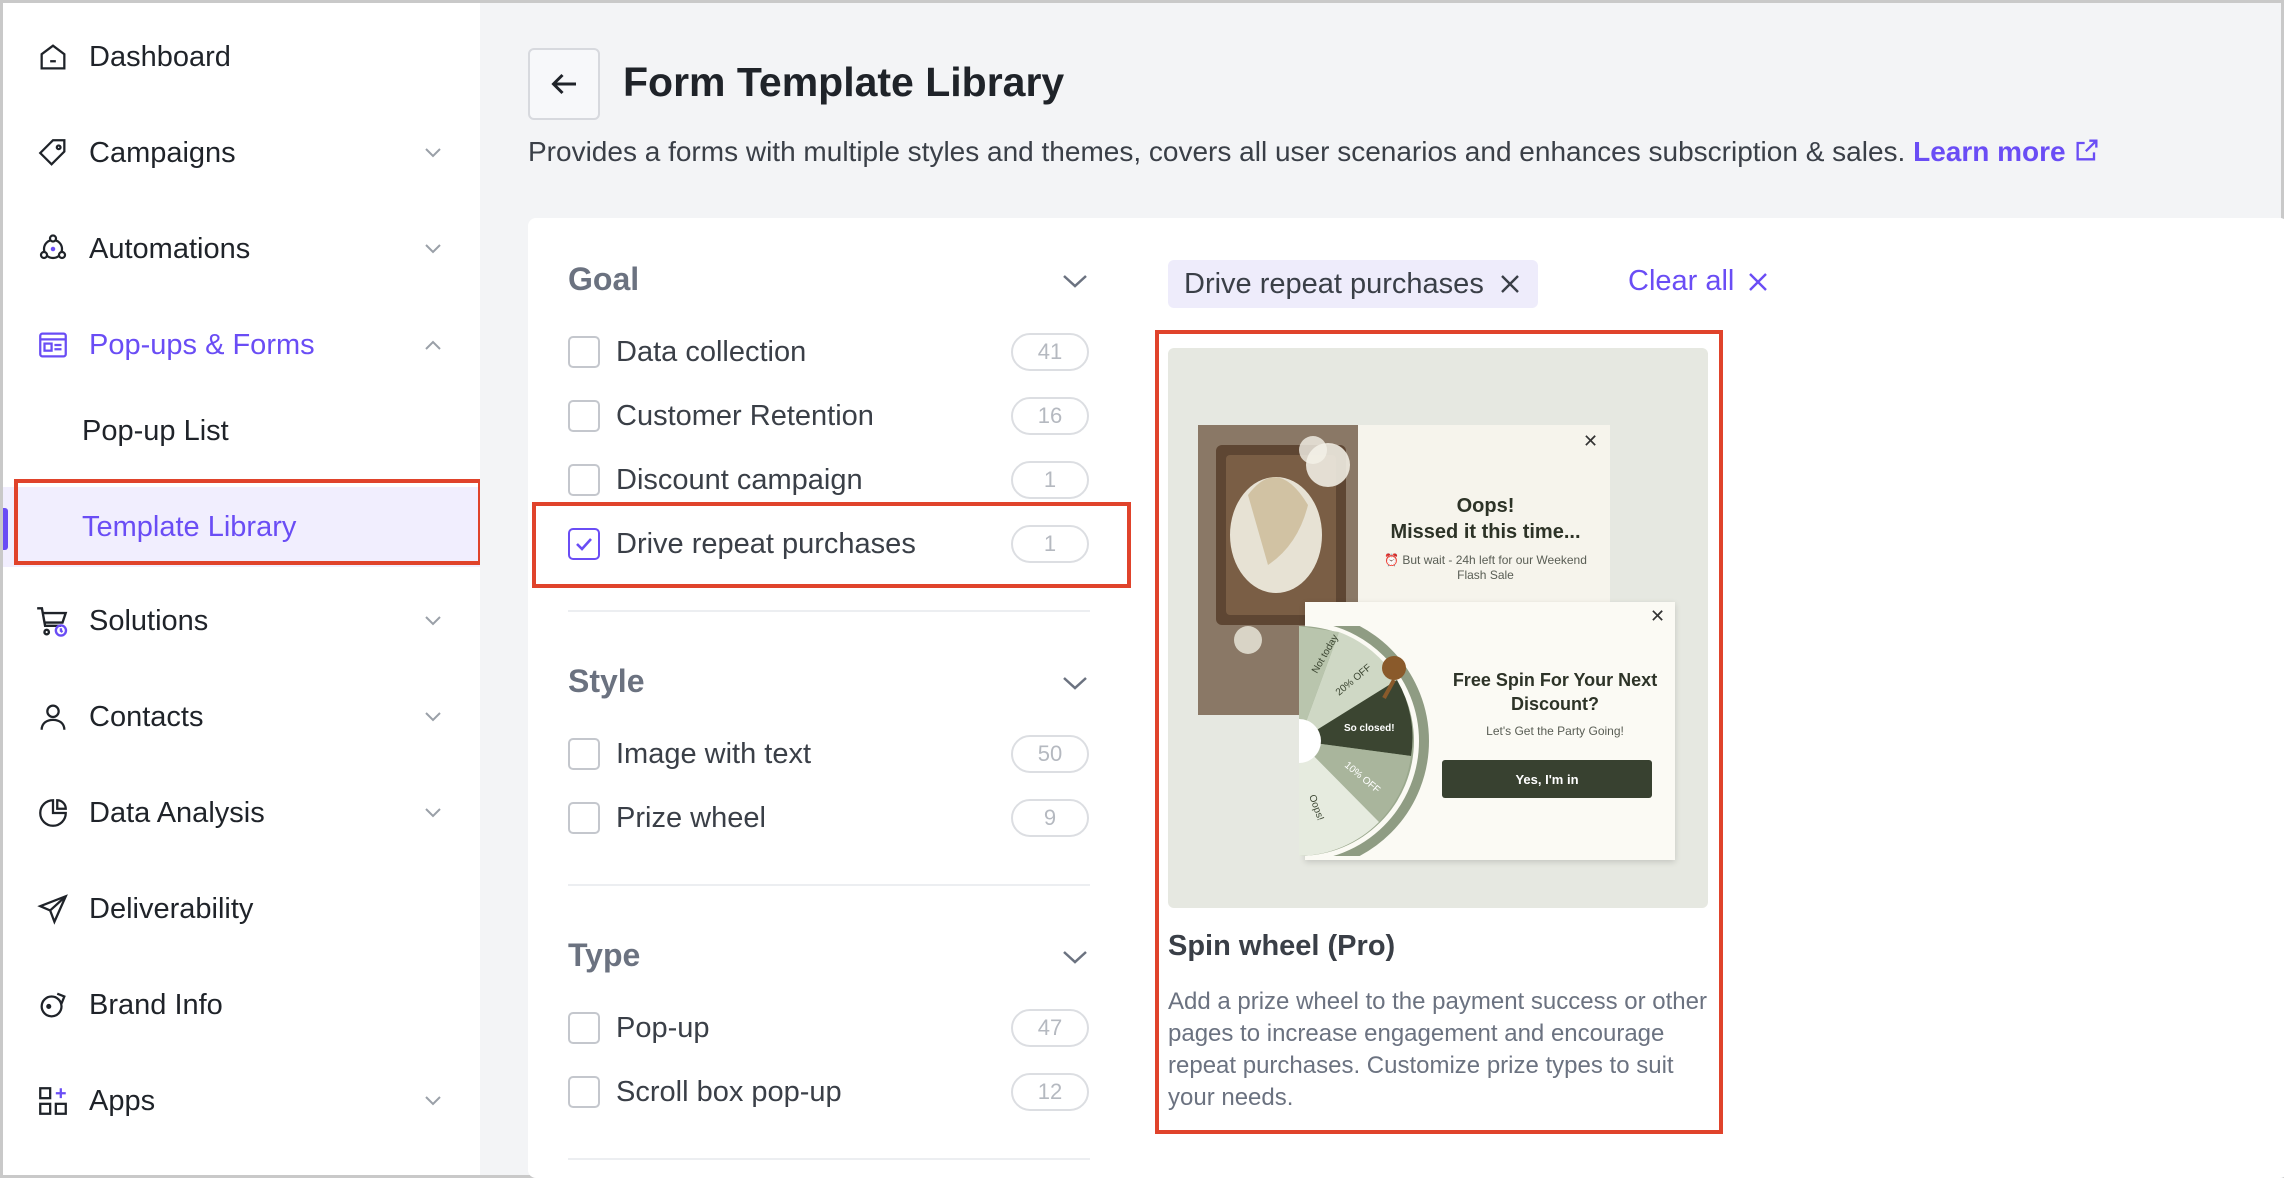 The width and height of the screenshot is (2284, 1178). I want to click on filter-count-badge: 47, so click(1050, 1028).